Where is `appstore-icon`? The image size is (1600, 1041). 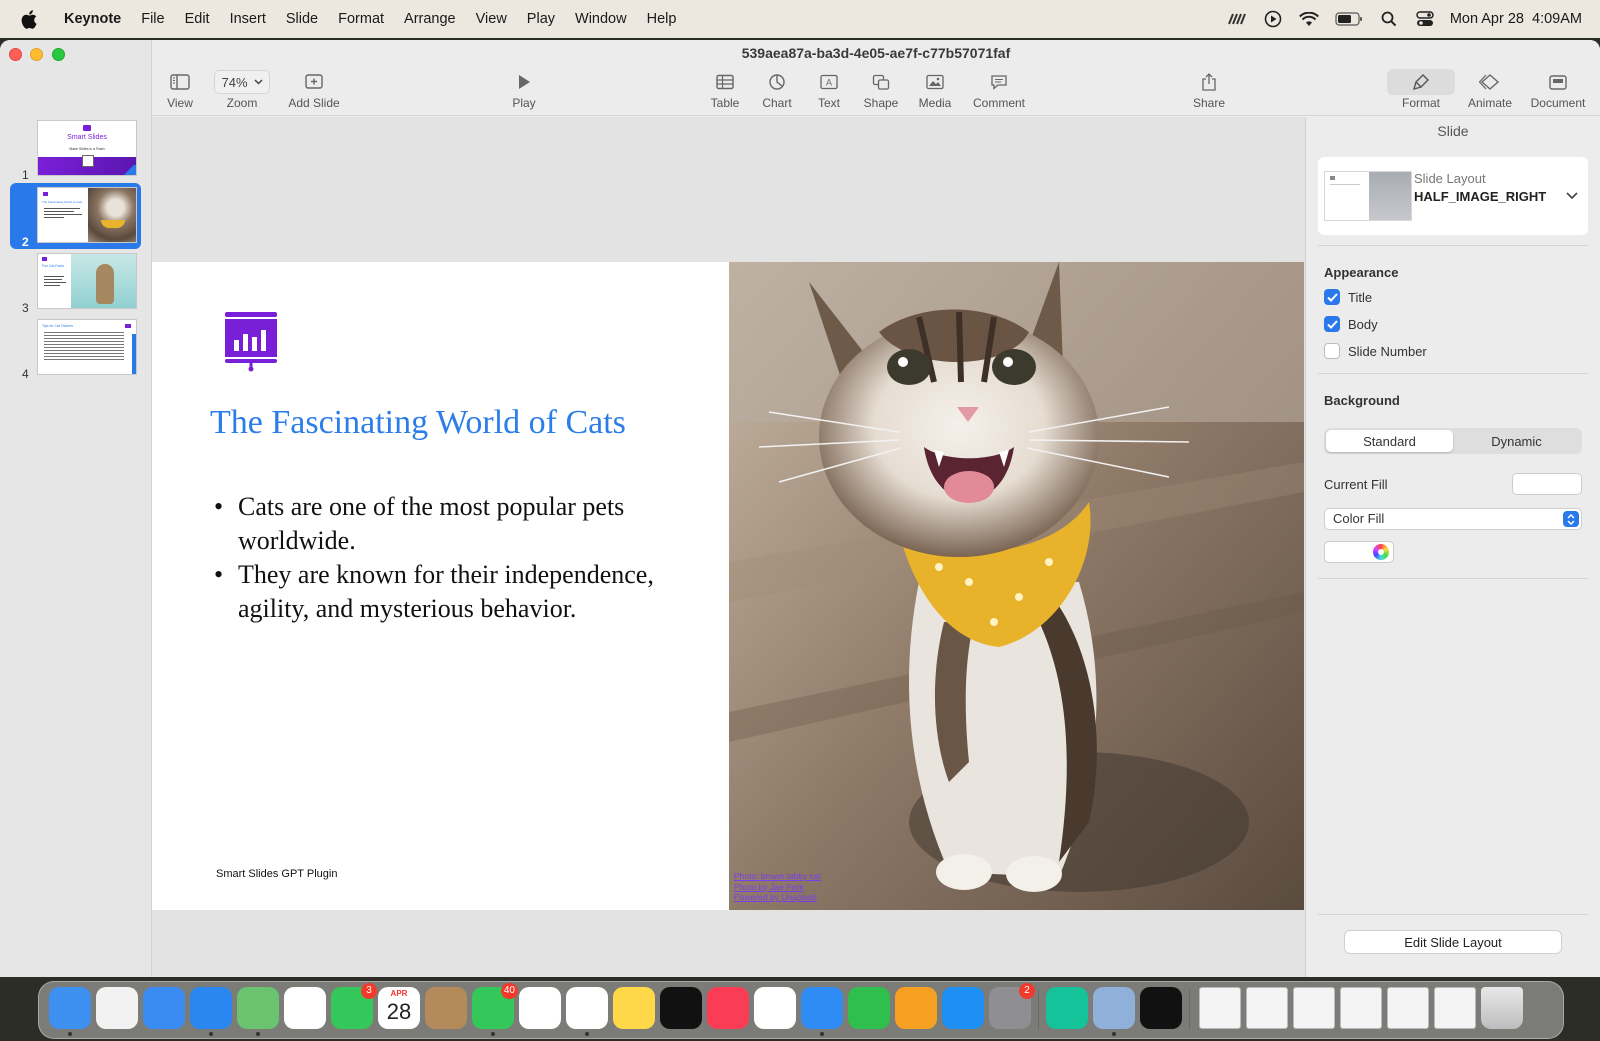
appstore-icon is located at coordinates (963, 1008).